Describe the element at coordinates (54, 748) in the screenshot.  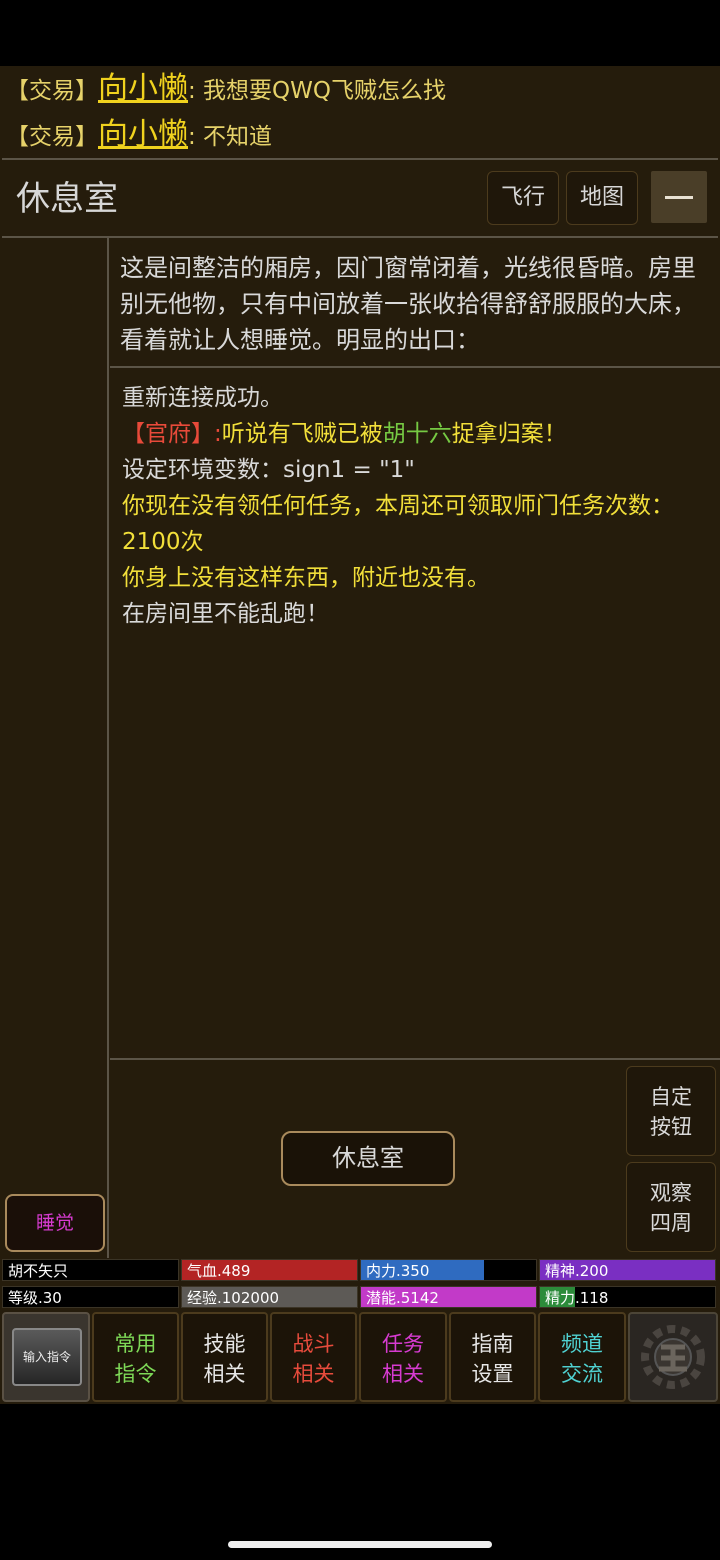
I see `left-panel` at that location.